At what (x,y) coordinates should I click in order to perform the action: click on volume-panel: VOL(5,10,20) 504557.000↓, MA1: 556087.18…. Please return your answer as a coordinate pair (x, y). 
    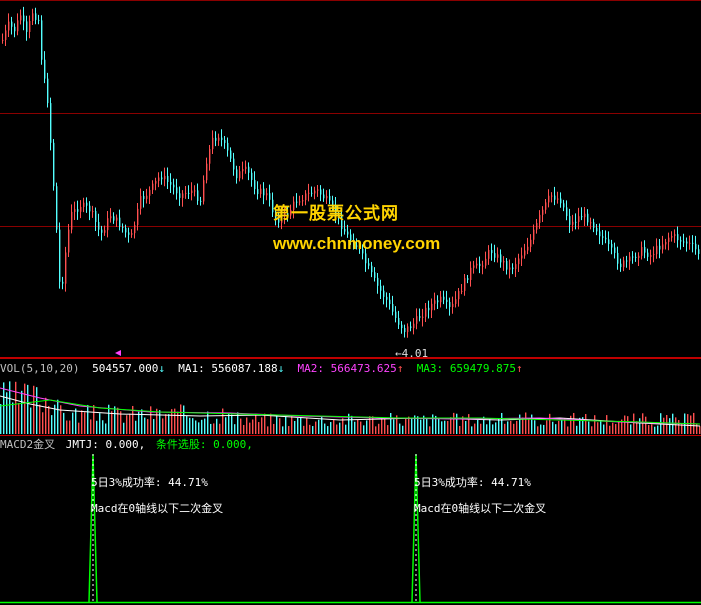
    Looking at the image, I should click on (350, 397).